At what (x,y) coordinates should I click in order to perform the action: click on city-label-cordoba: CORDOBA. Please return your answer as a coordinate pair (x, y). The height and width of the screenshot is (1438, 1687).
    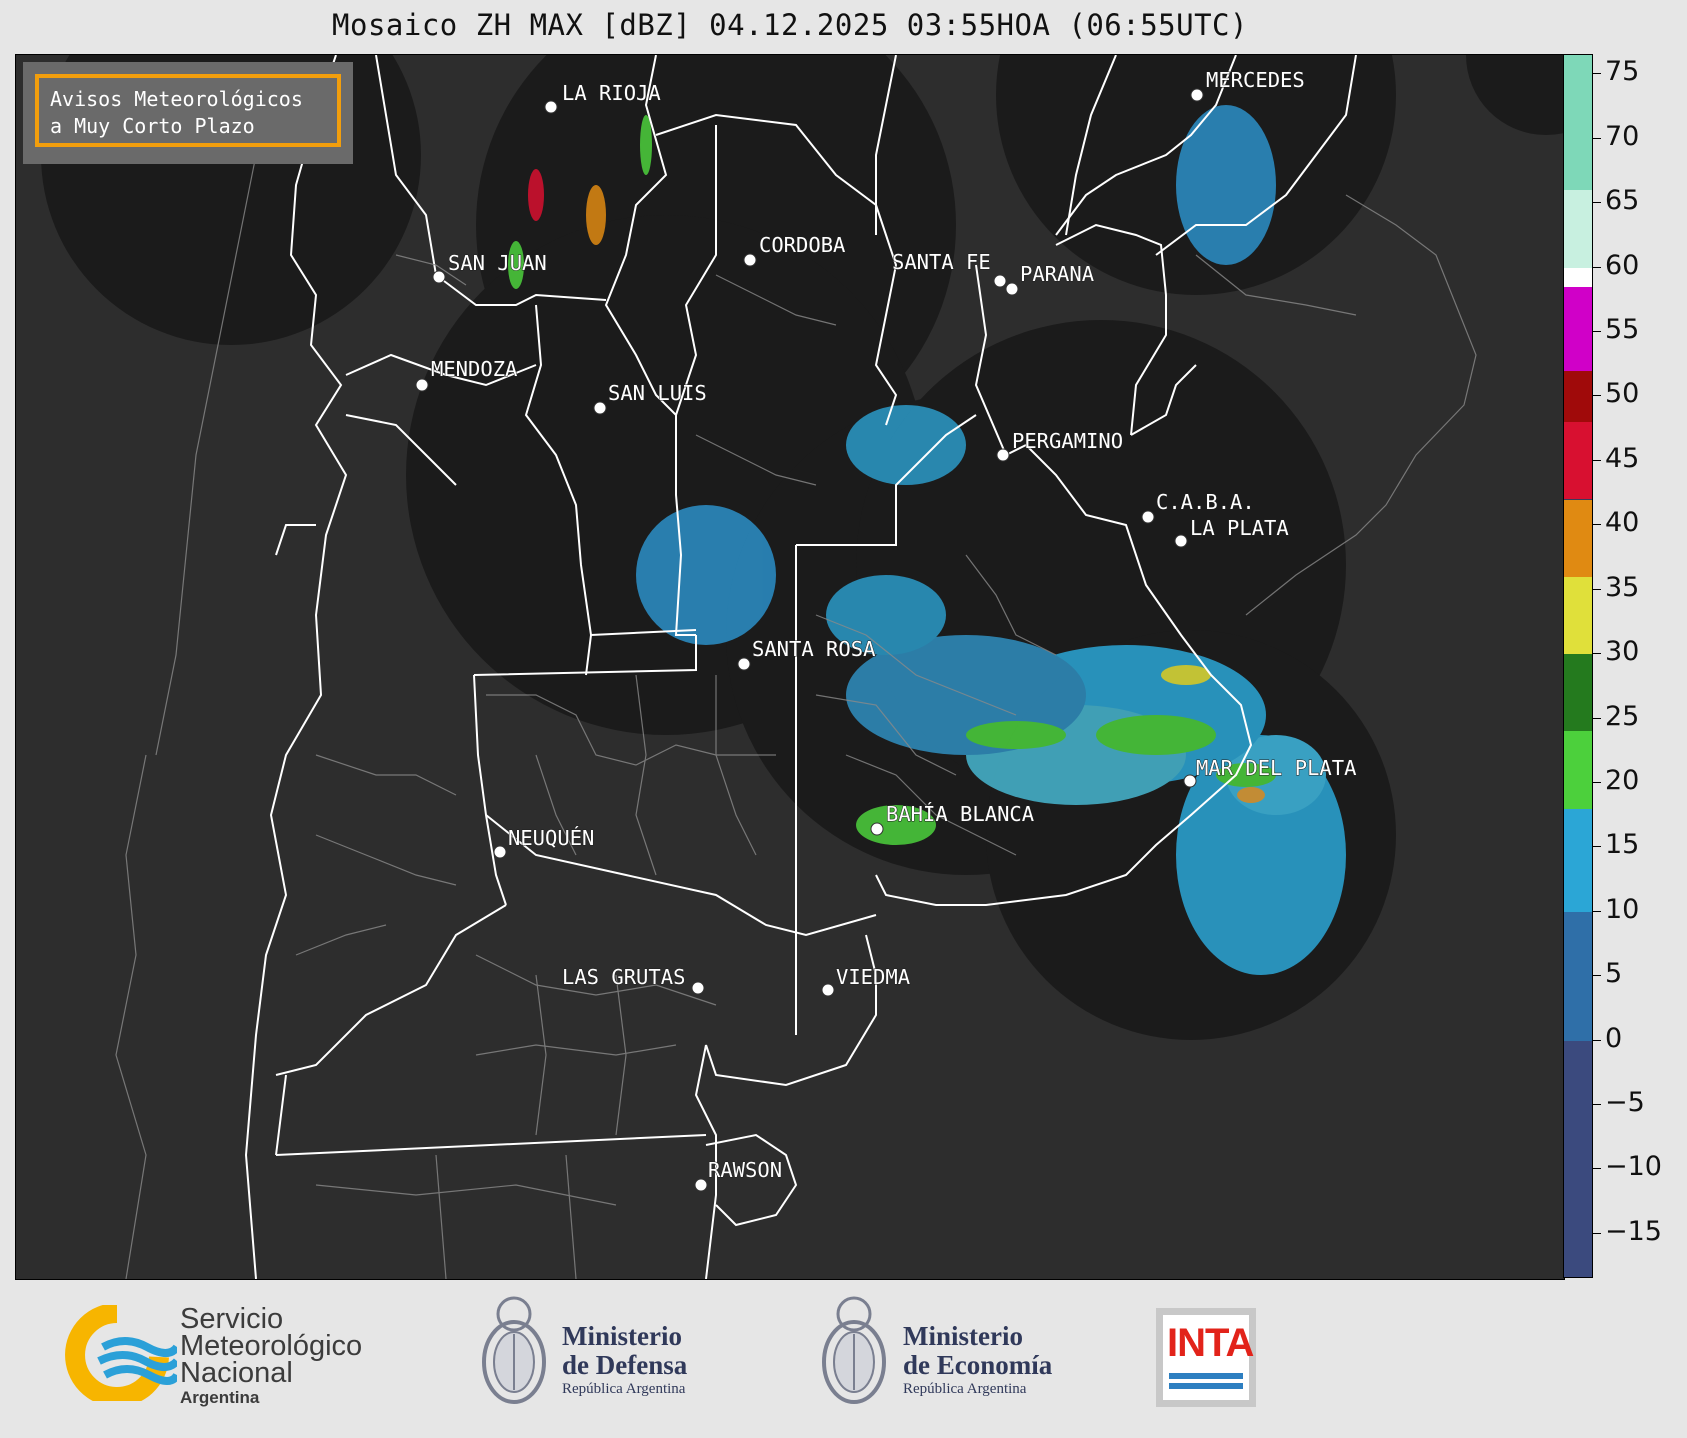
    Looking at the image, I should click on (802, 245).